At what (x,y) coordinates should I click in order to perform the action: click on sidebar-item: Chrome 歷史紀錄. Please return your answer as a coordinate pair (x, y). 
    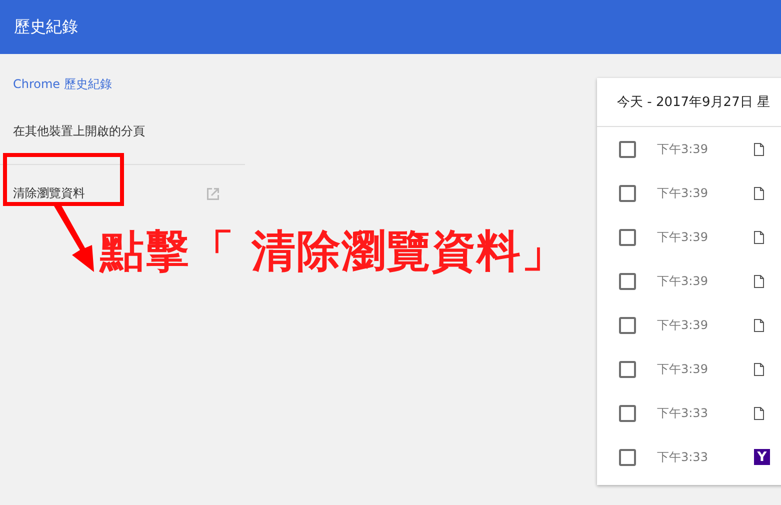
    Looking at the image, I should click on (122, 84).